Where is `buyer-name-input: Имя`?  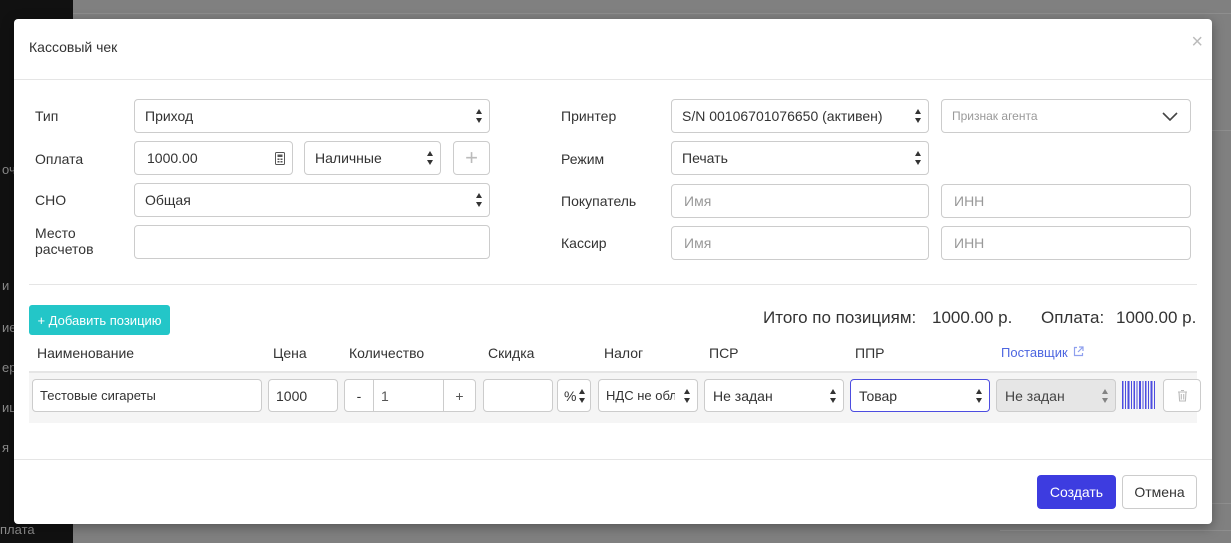
buyer-name-input: Имя is located at coordinates (800, 201).